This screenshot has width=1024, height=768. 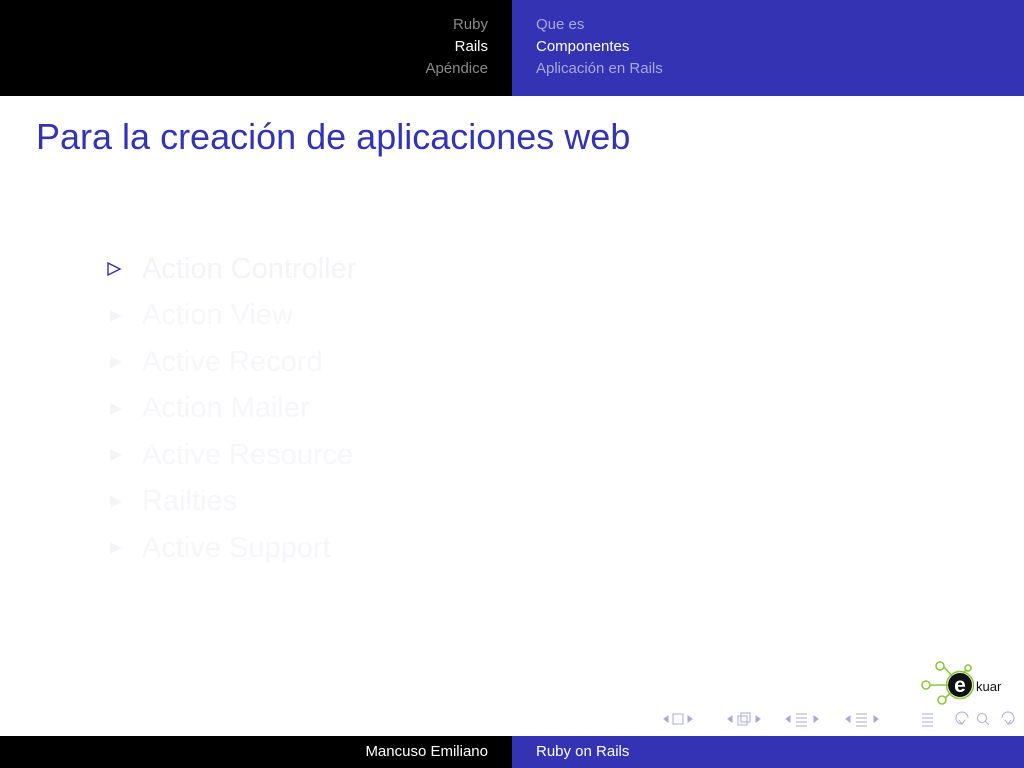 What do you see at coordinates (456, 25) in the screenshot?
I see `nav-section-ruby: Ruby` at bounding box center [456, 25].